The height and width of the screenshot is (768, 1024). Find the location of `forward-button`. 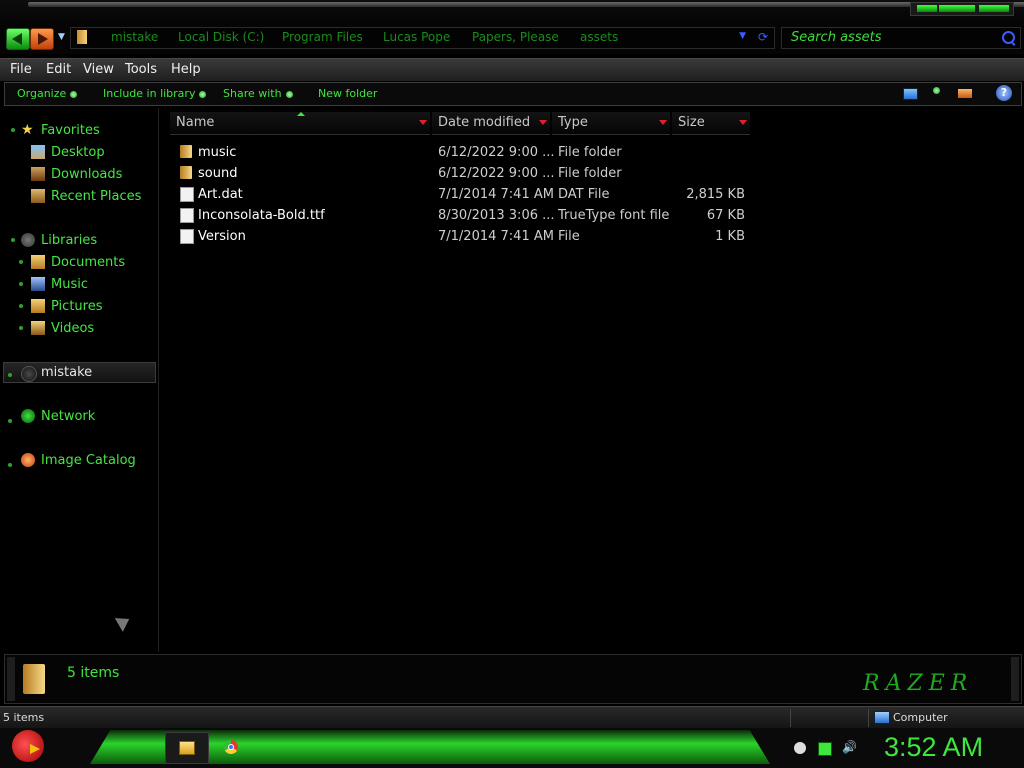

forward-button is located at coordinates (42, 39).